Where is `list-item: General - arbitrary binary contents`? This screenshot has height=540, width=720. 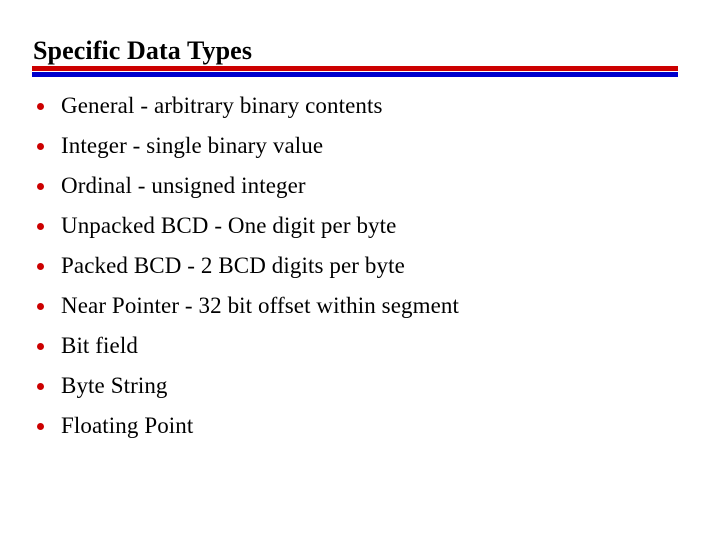
list-item: General - arbitrary binary contents is located at coordinates (363, 106).